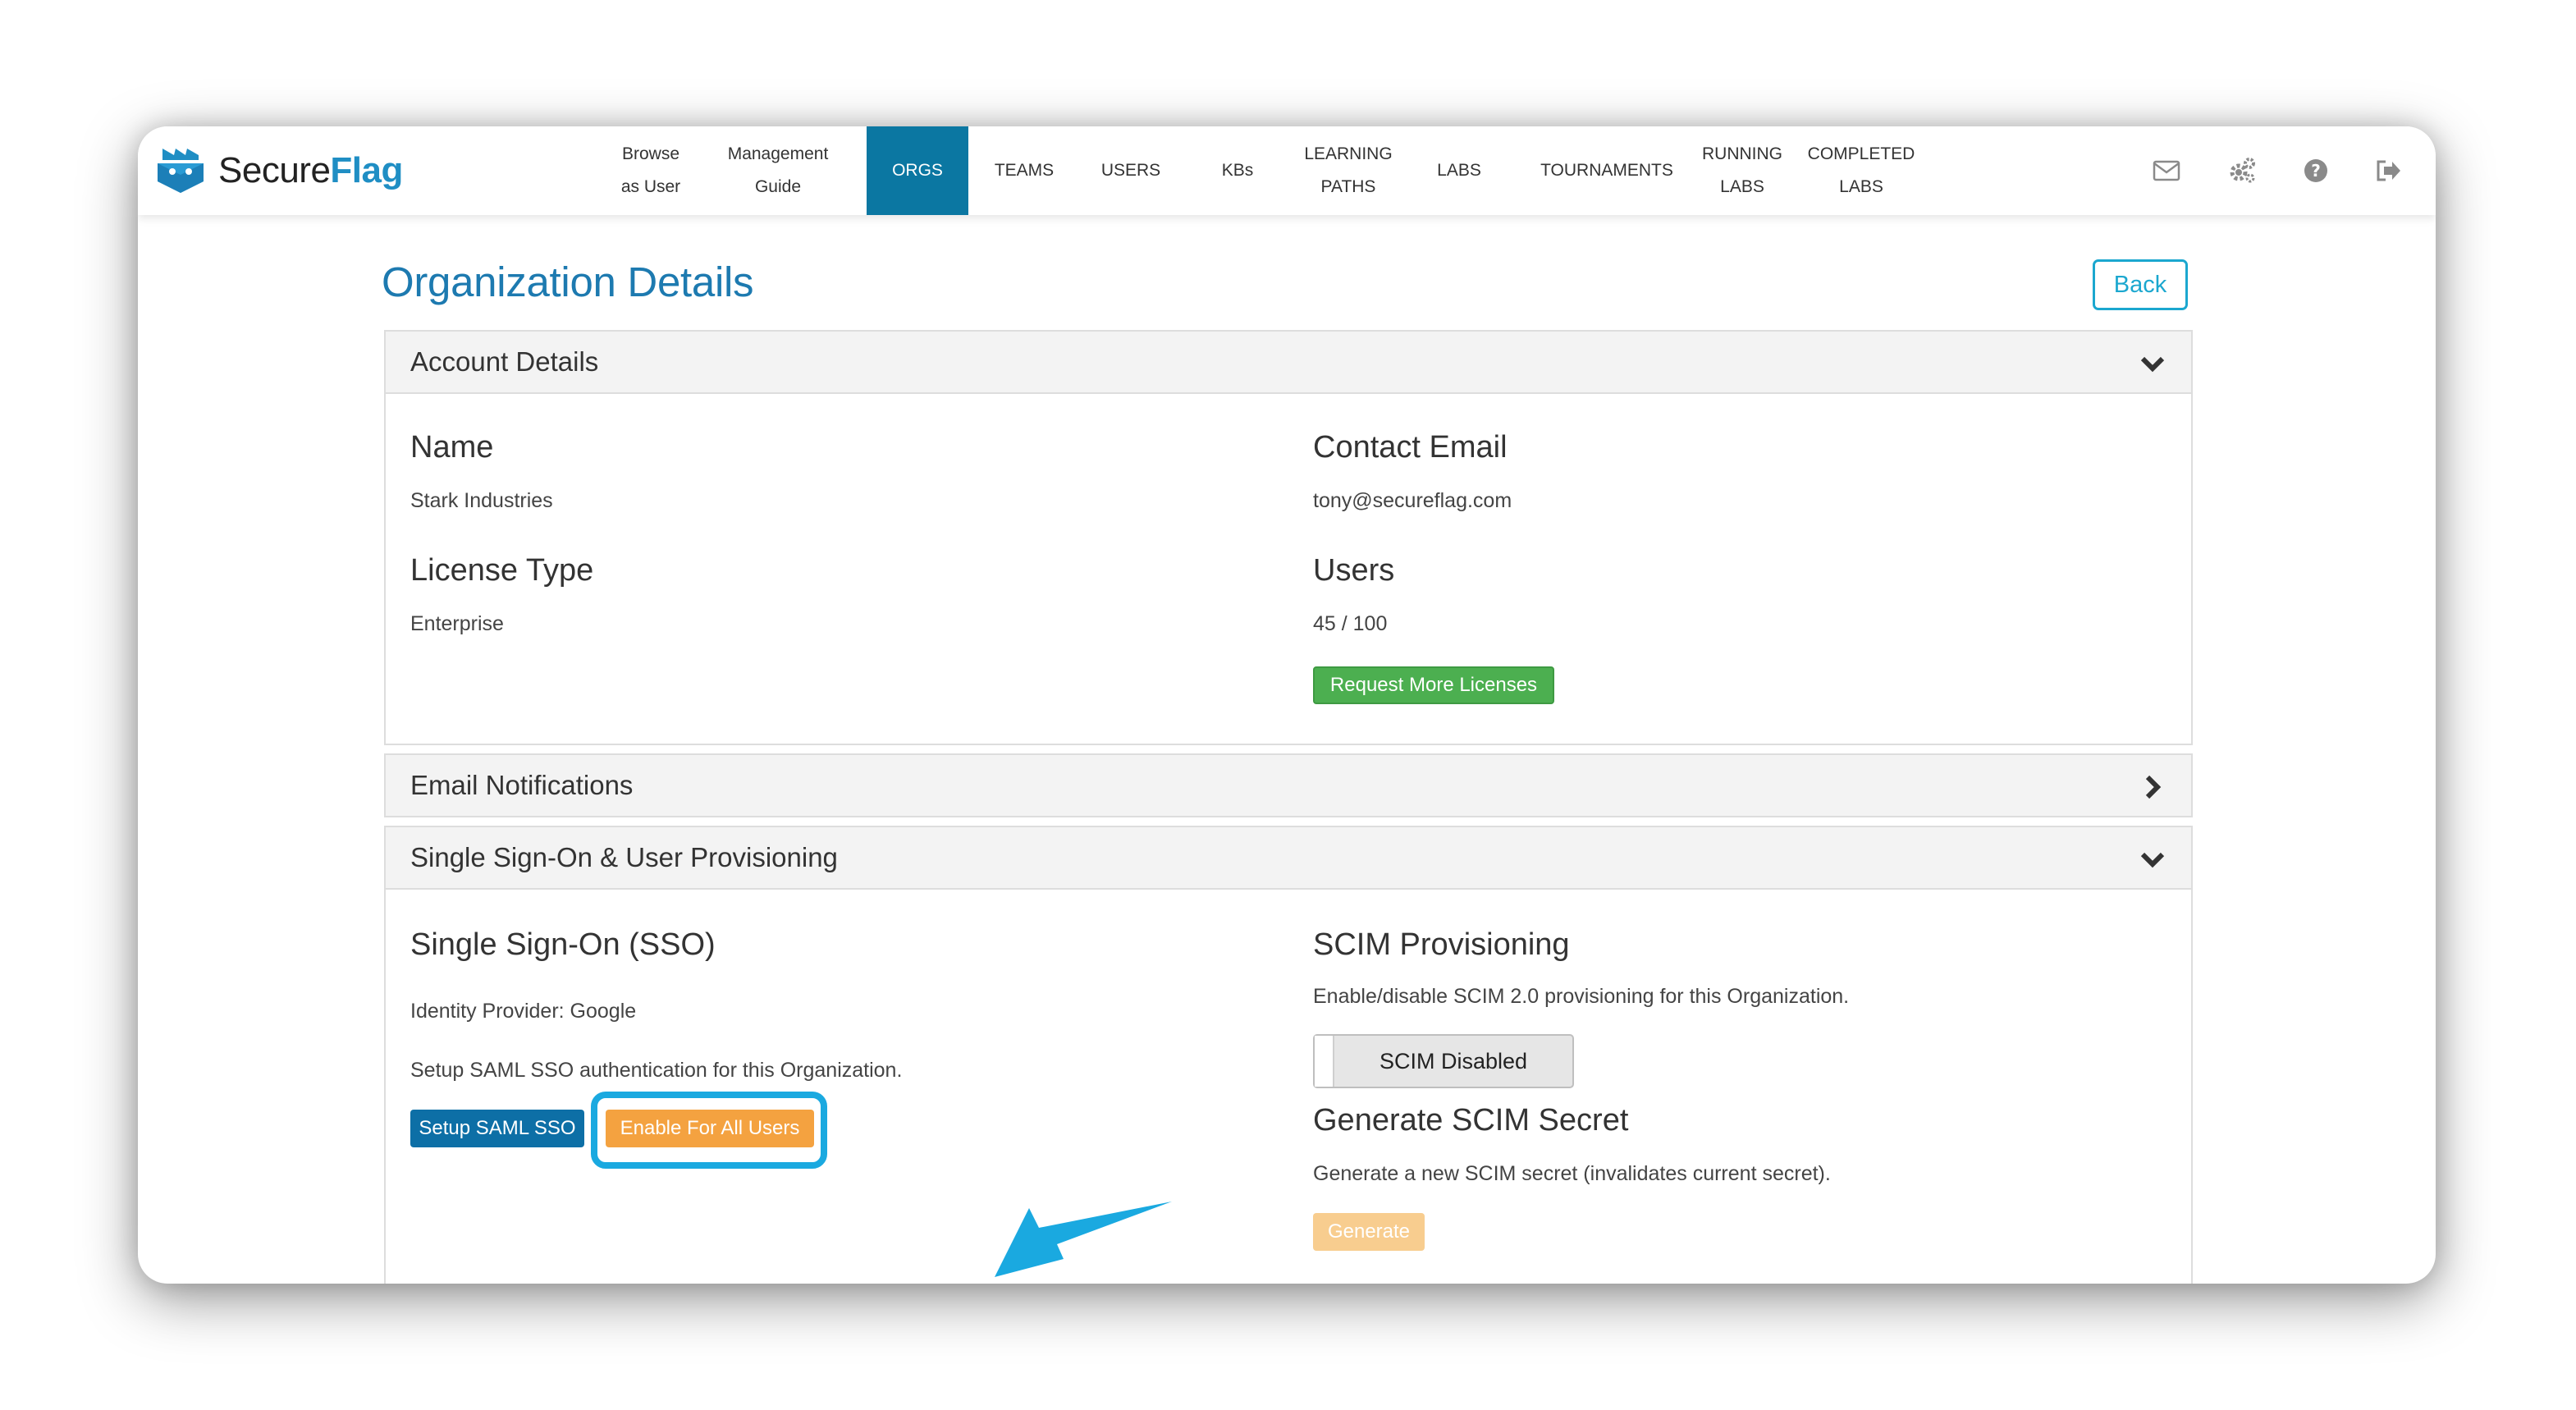 The image size is (2576, 1410). Describe the element at coordinates (504, 361) in the screenshot. I see `account-details-title: Account Details` at that location.